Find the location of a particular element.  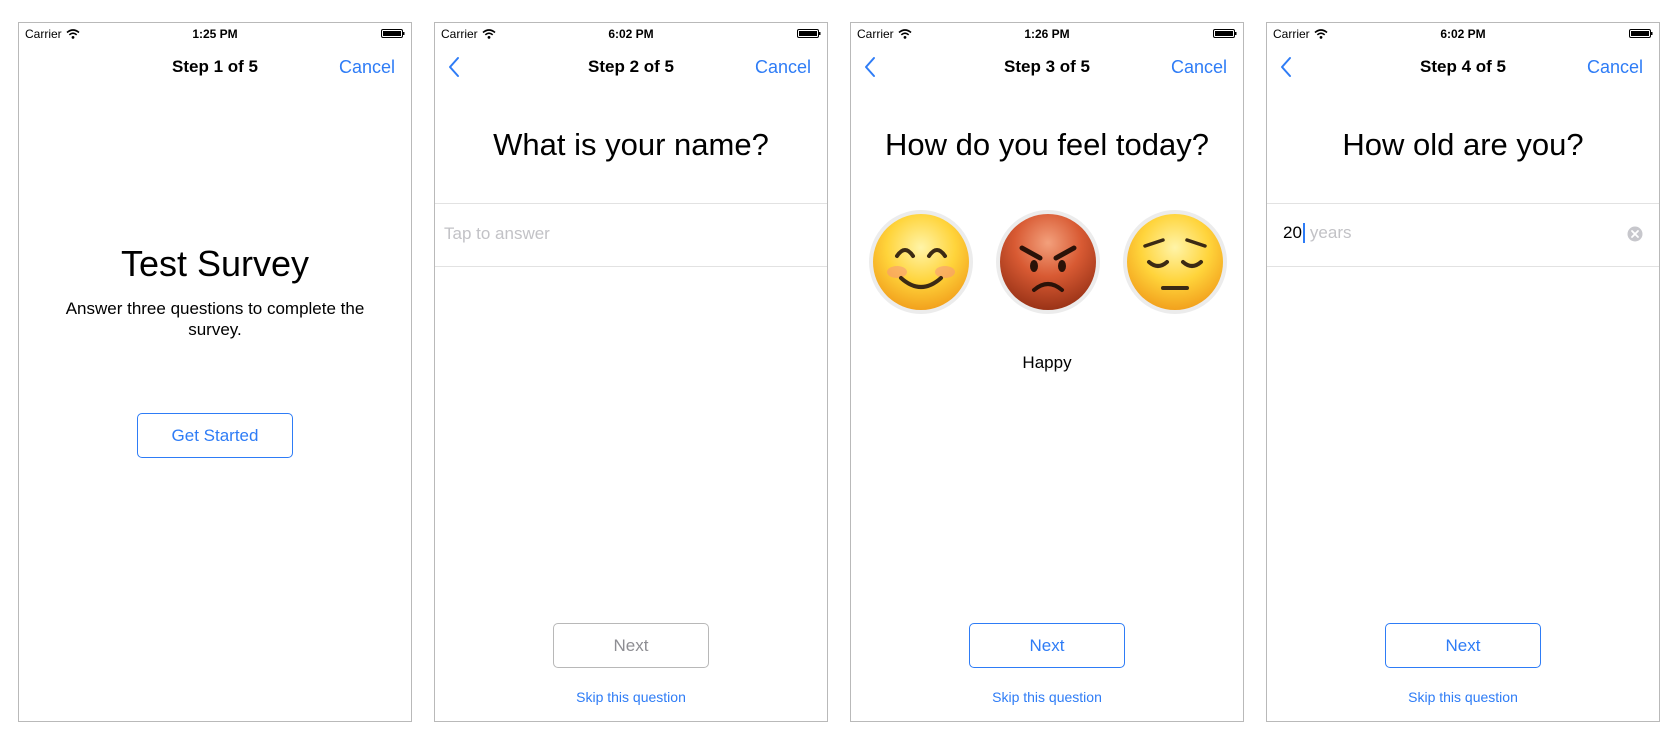

get-started-button: Get Started is located at coordinates (215, 435).